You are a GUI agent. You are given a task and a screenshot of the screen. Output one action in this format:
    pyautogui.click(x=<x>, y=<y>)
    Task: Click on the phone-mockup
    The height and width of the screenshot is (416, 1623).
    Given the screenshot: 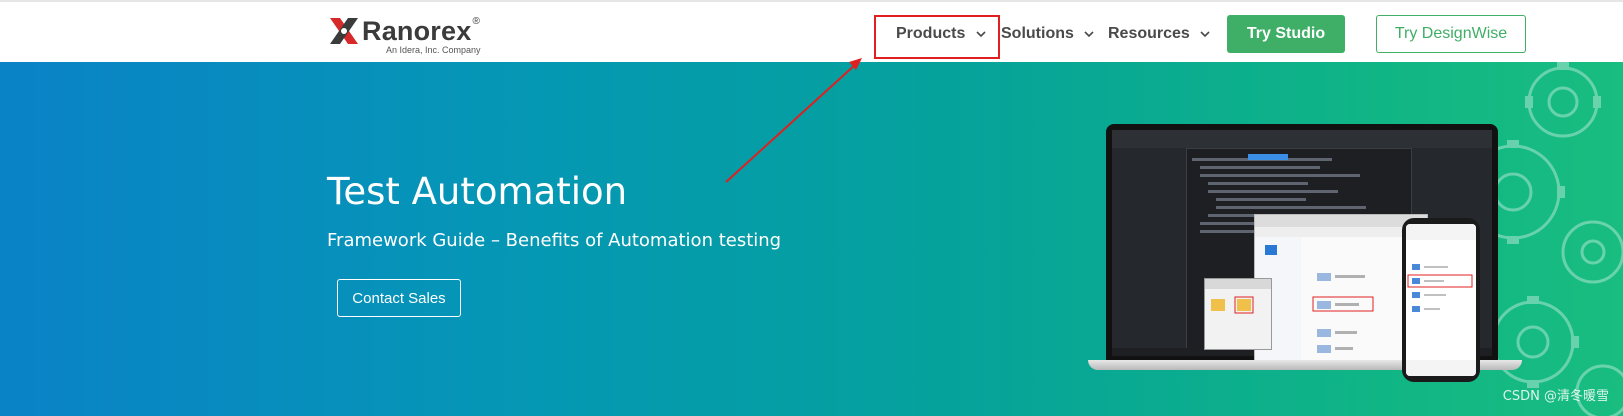 What is the action you would take?
    pyautogui.click(x=1441, y=300)
    